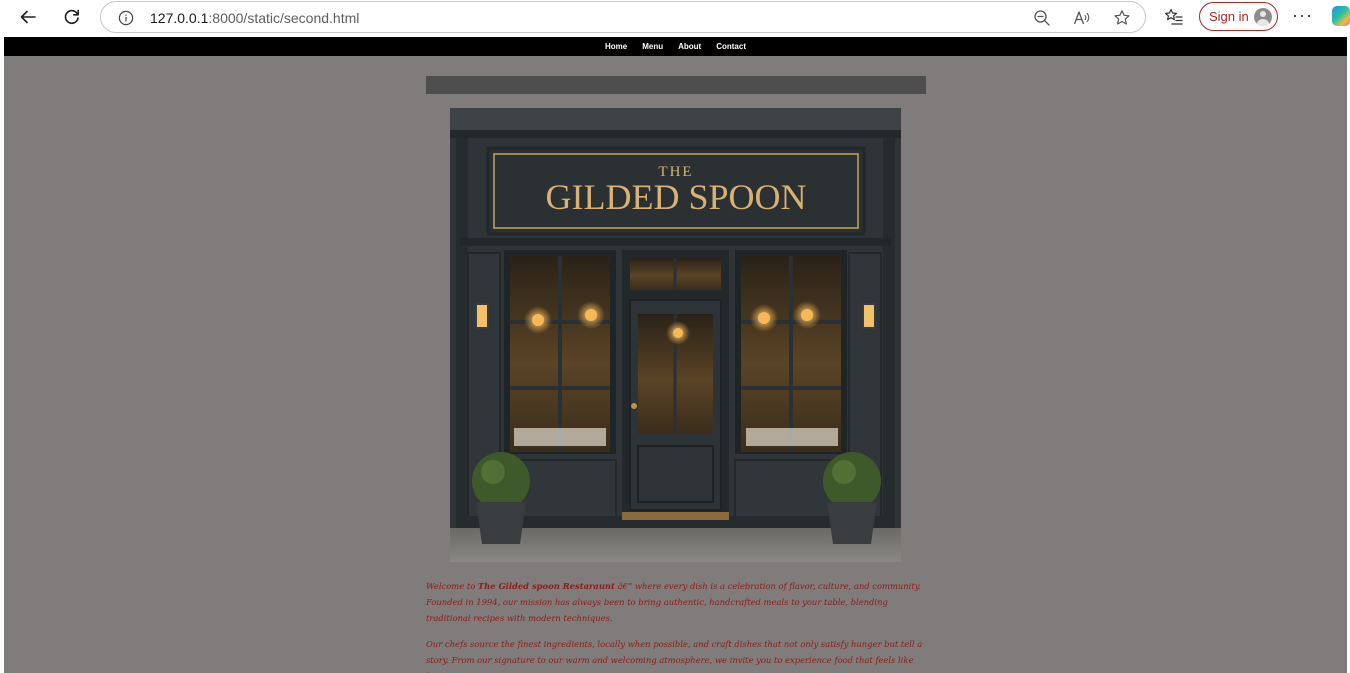 This screenshot has height=673, width=1350. I want to click on header-banner, so click(676, 85).